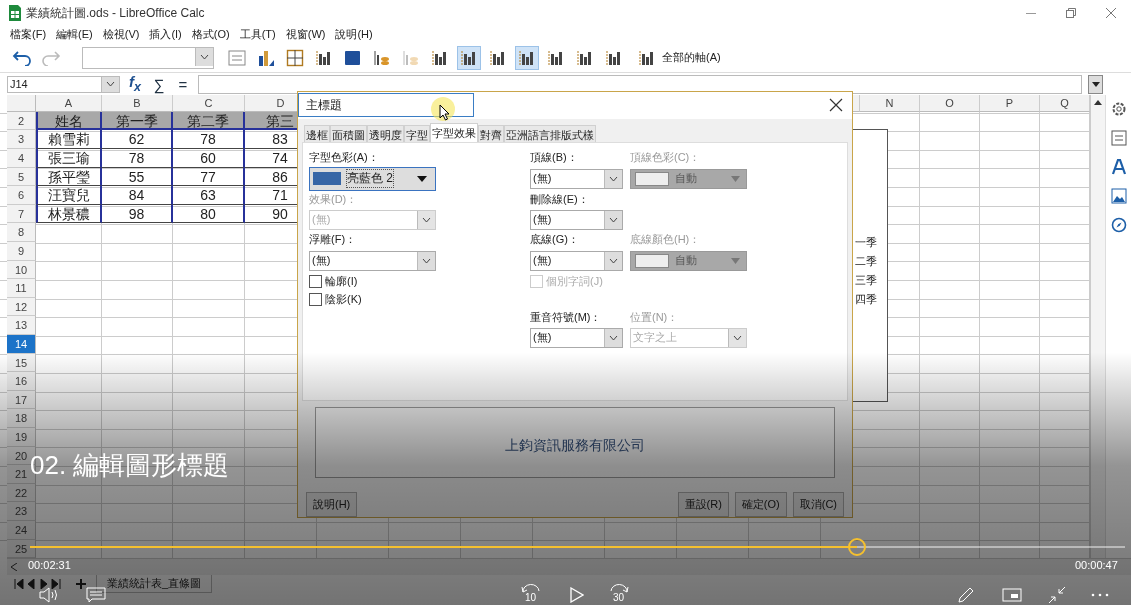 This screenshot has height=605, width=1131. Describe the element at coordinates (348, 133) in the screenshot. I see `dialog-tab: 面積圖` at that location.